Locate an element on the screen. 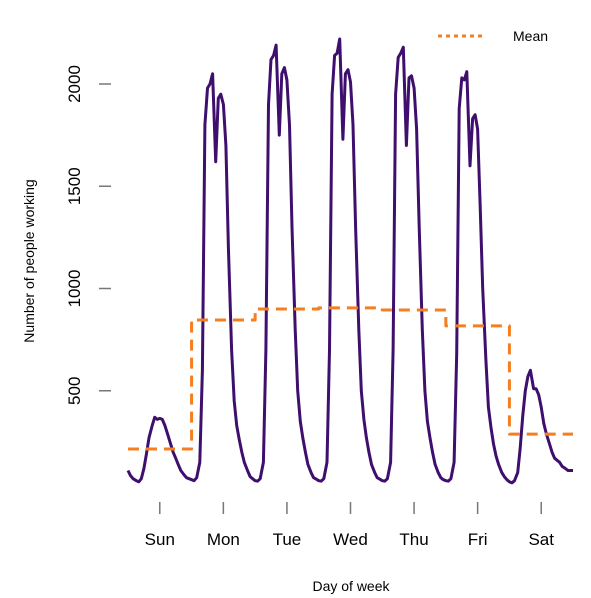  x-tick-label: Wed is located at coordinates (350, 539).